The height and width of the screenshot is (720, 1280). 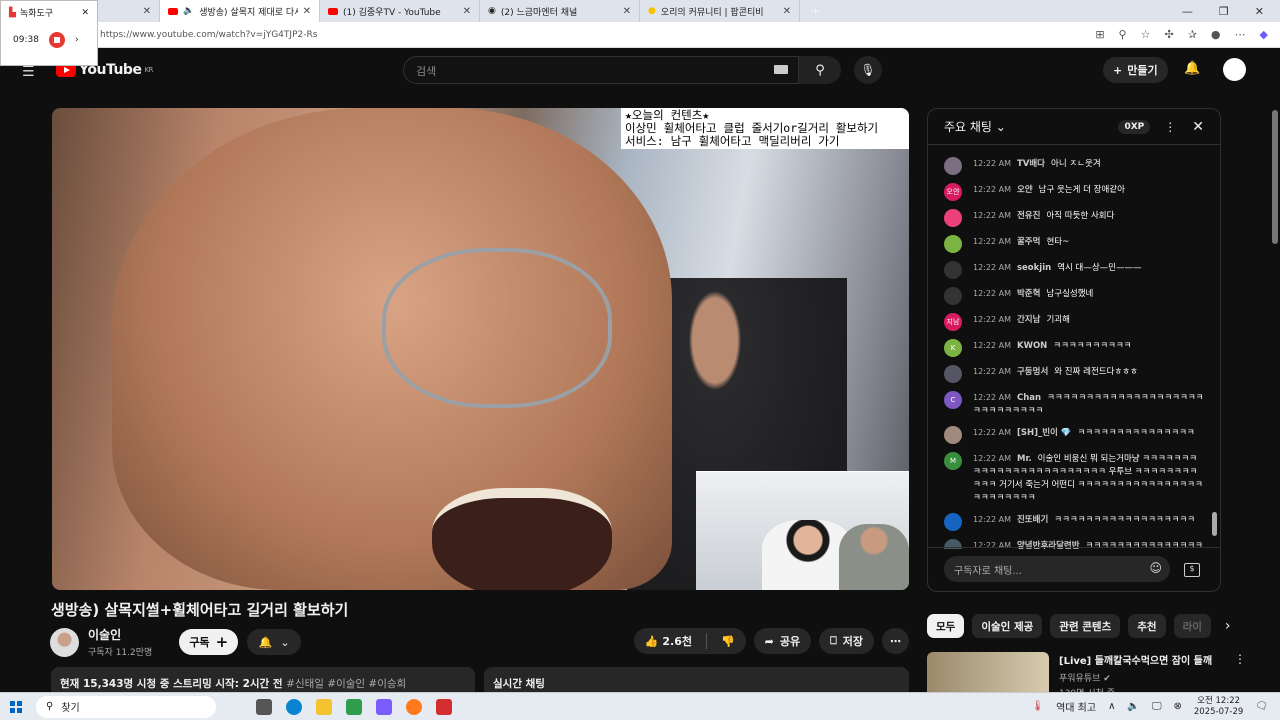 What do you see at coordinates (28, 72) in the screenshot?
I see `menu-icon: ☰` at bounding box center [28, 72].